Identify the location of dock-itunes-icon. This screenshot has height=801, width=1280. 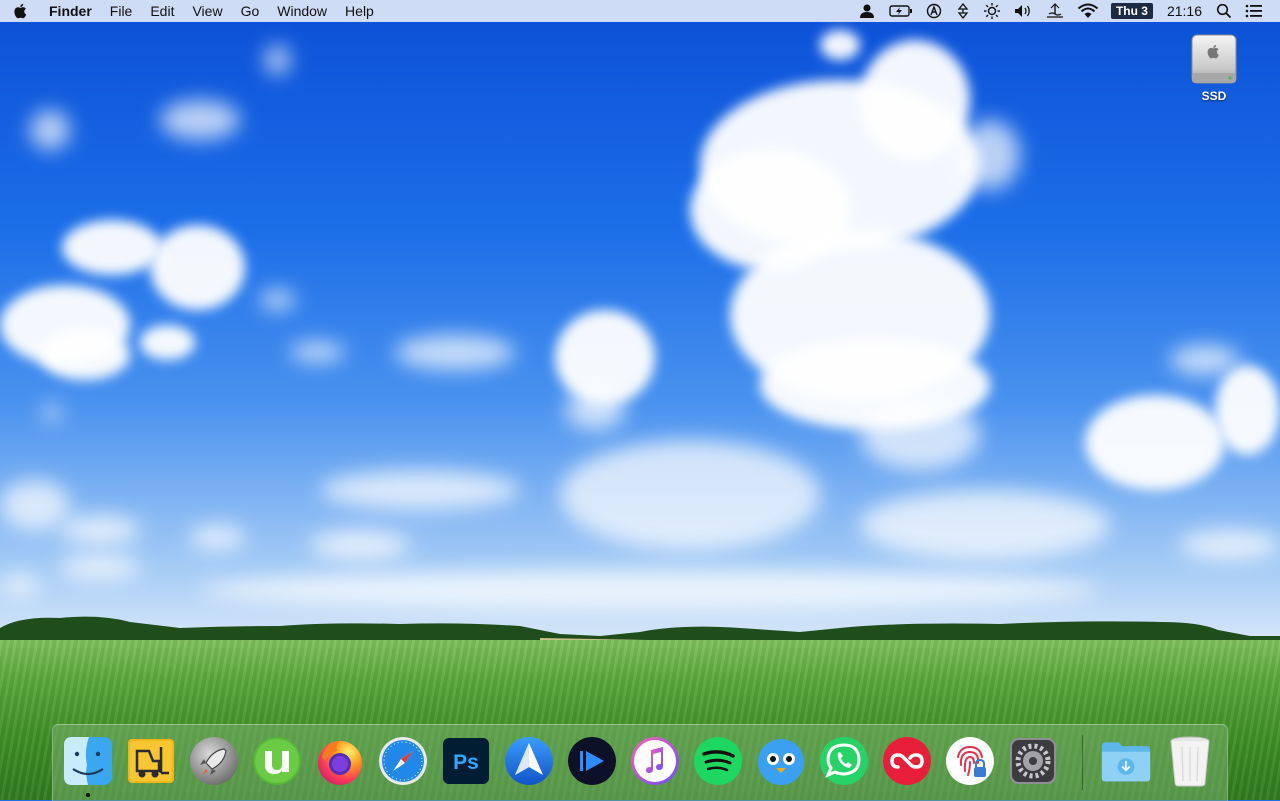
(655, 761).